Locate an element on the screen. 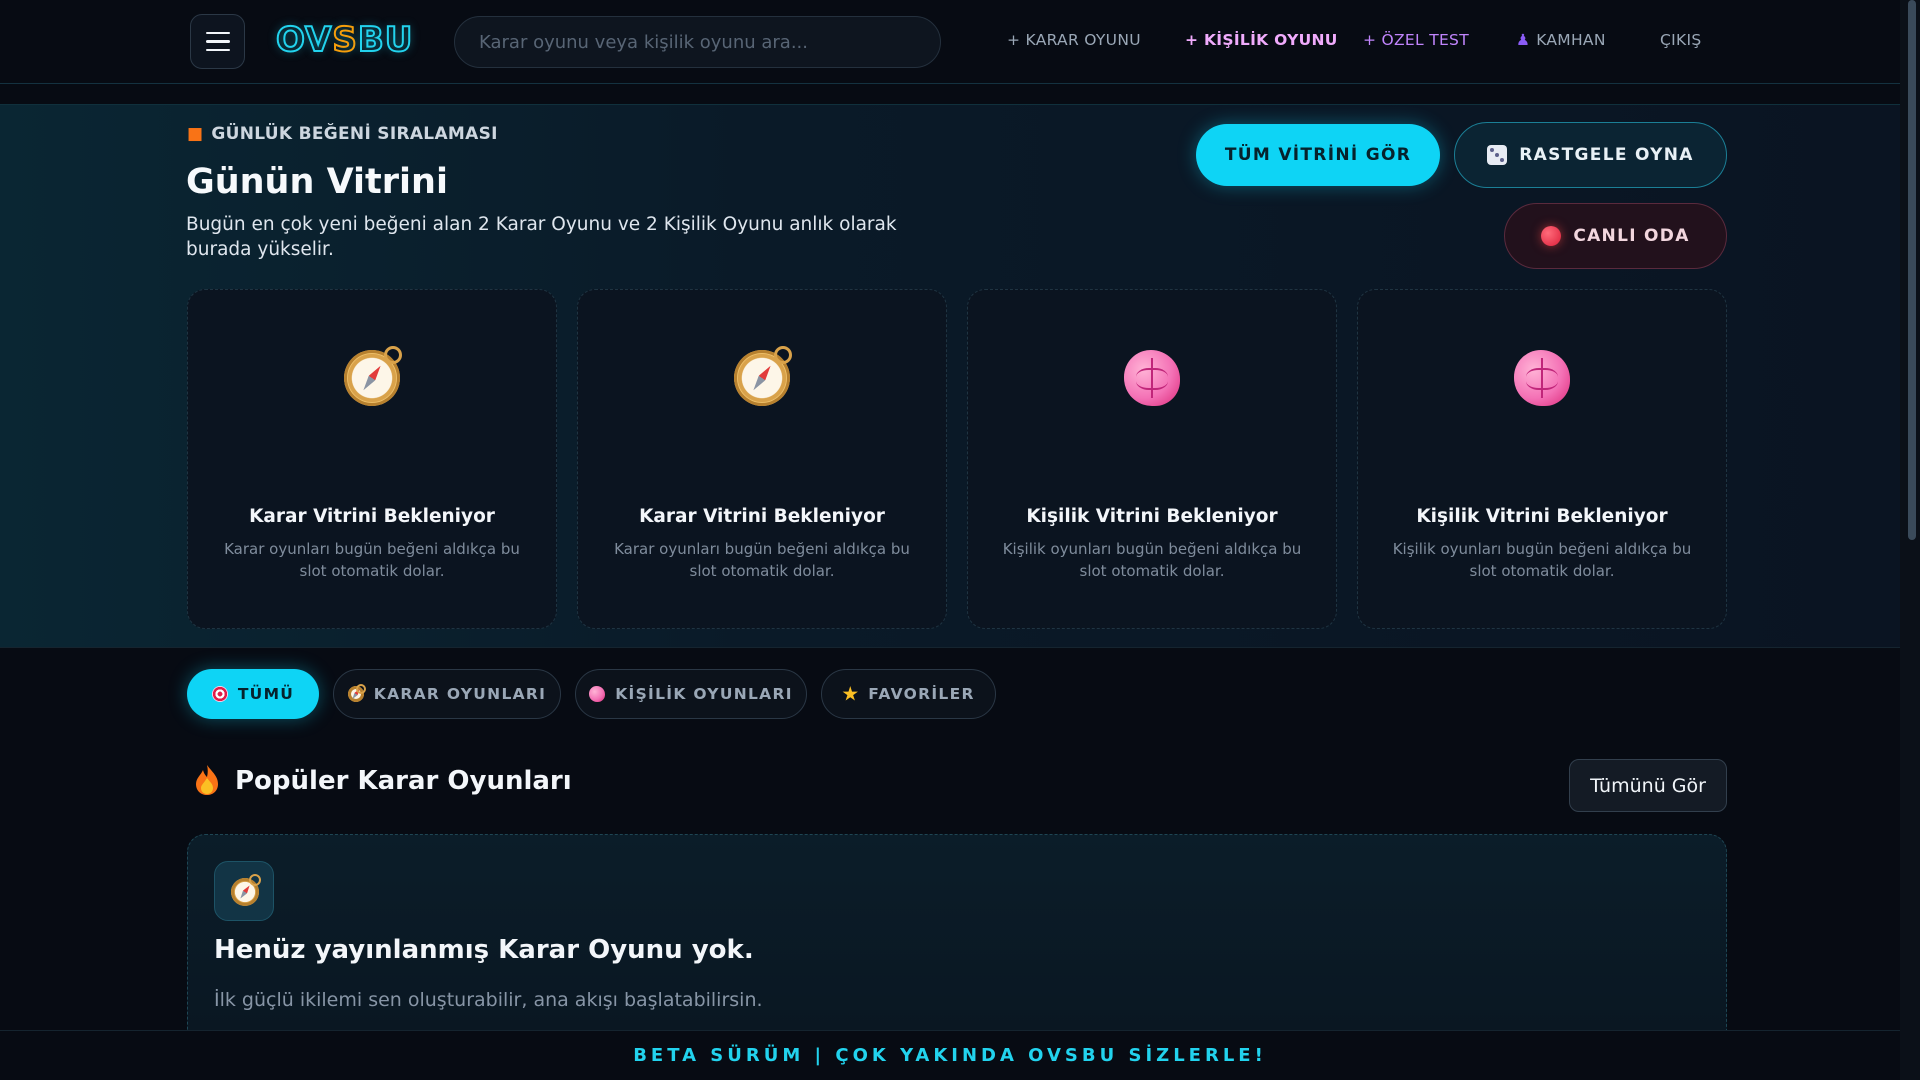 Image resolution: width=1920 pixels, height=1080 pixels. menu-button is located at coordinates (217, 41).